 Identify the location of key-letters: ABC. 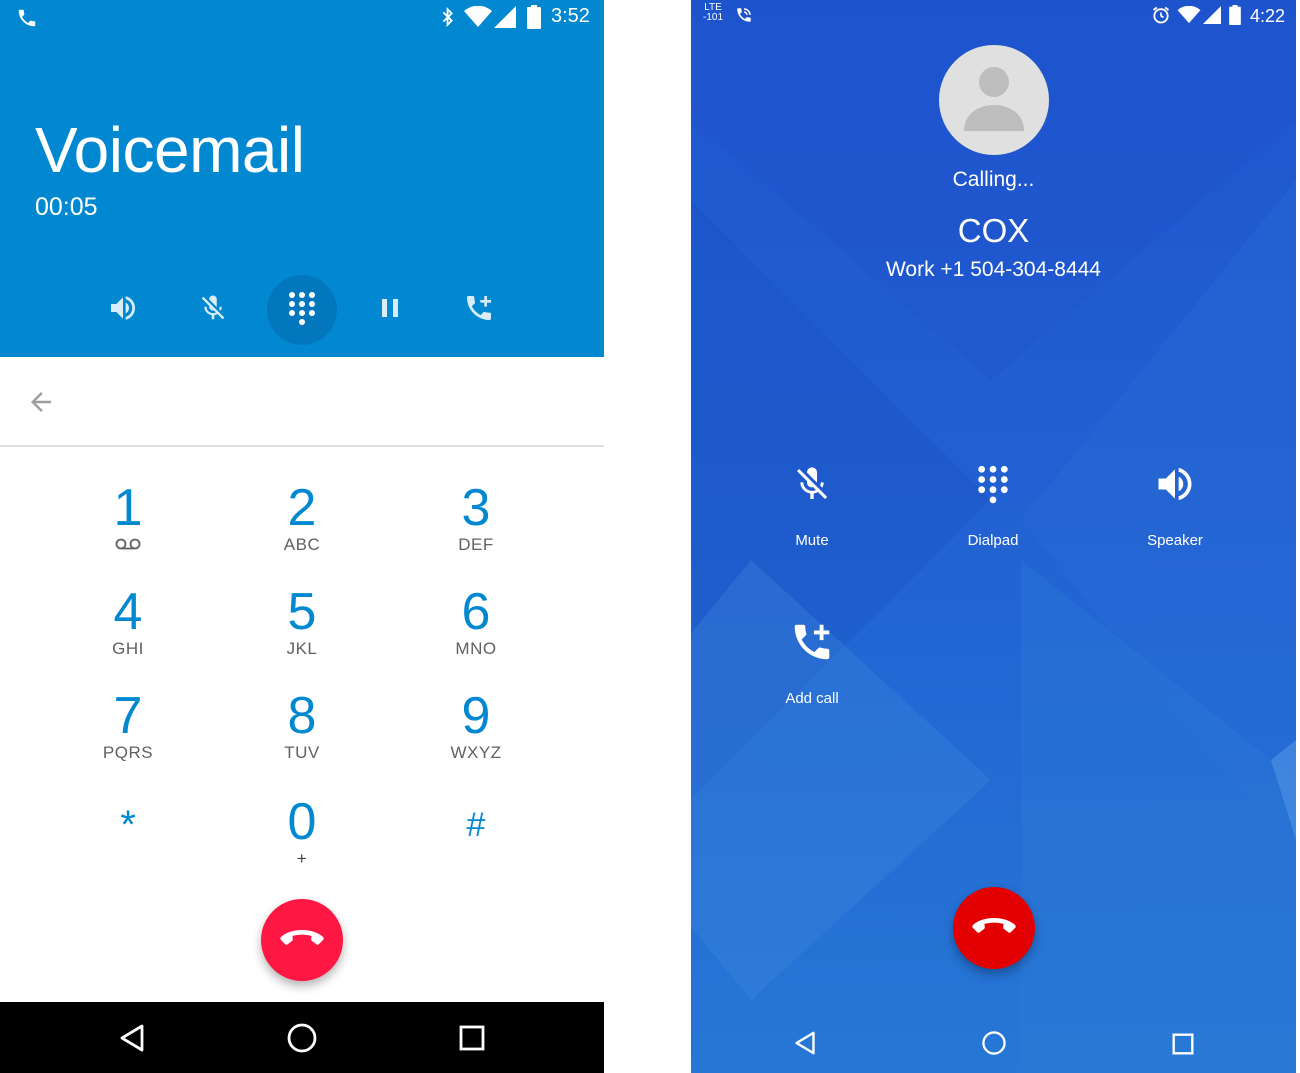
(302, 544).